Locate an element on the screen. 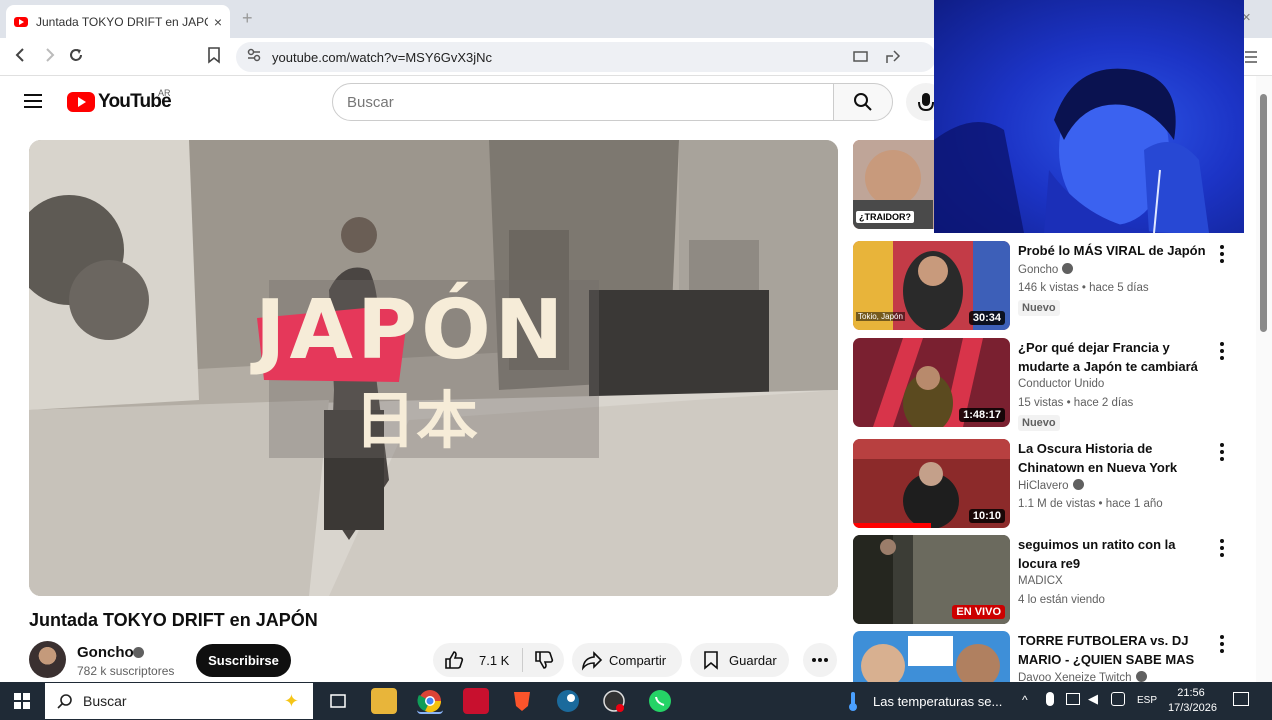  cast-icon is located at coordinates (861, 57).